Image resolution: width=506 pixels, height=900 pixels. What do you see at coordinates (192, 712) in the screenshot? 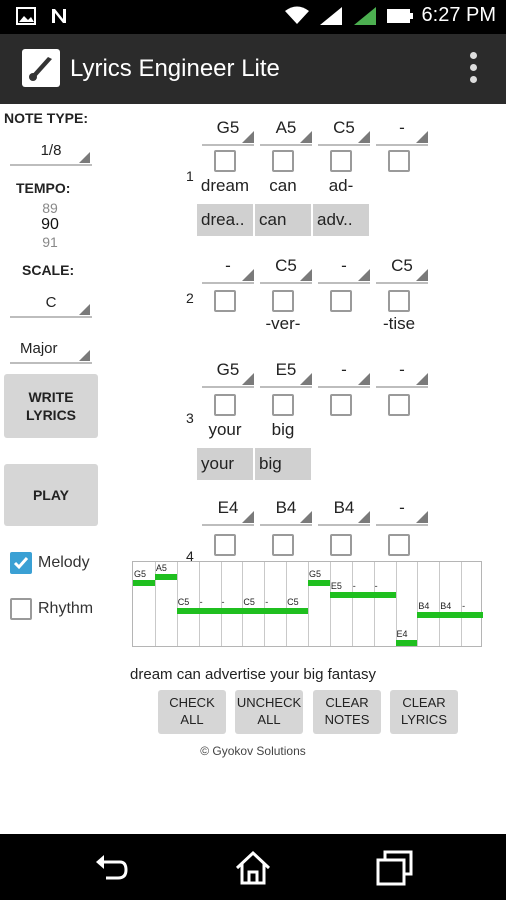
I see `check-all-button: CHECK ALL` at bounding box center [192, 712].